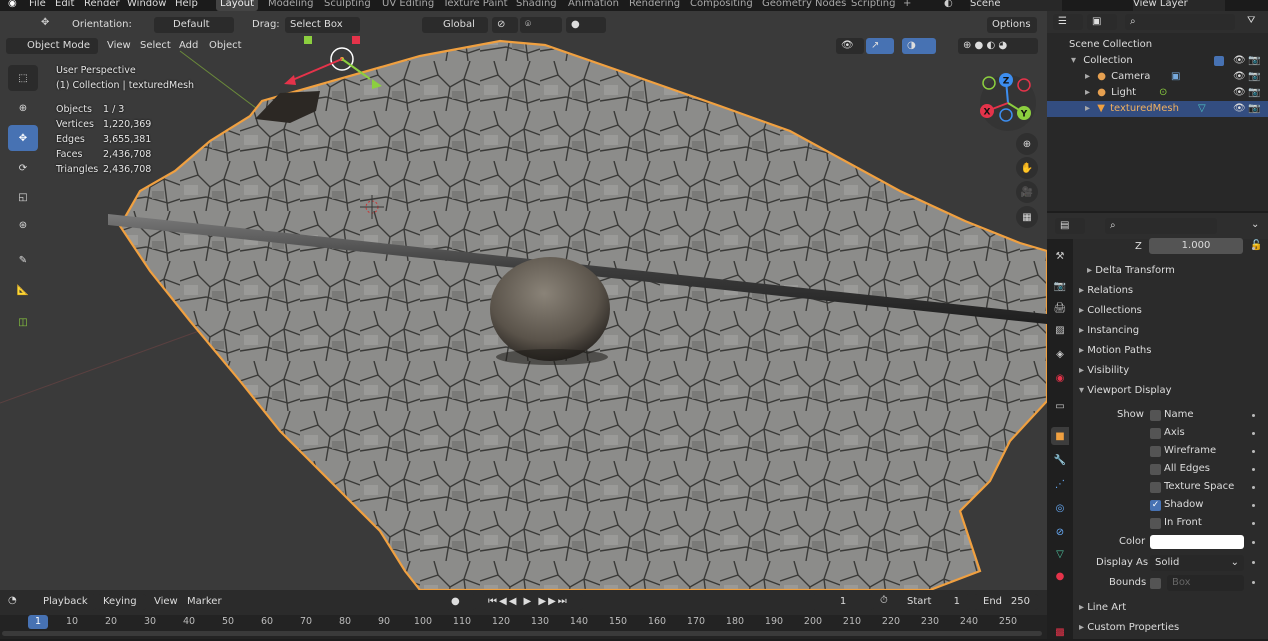 The height and width of the screenshot is (641, 1268). What do you see at coordinates (593, 5) in the screenshot?
I see `tab-animation: Animation` at bounding box center [593, 5].